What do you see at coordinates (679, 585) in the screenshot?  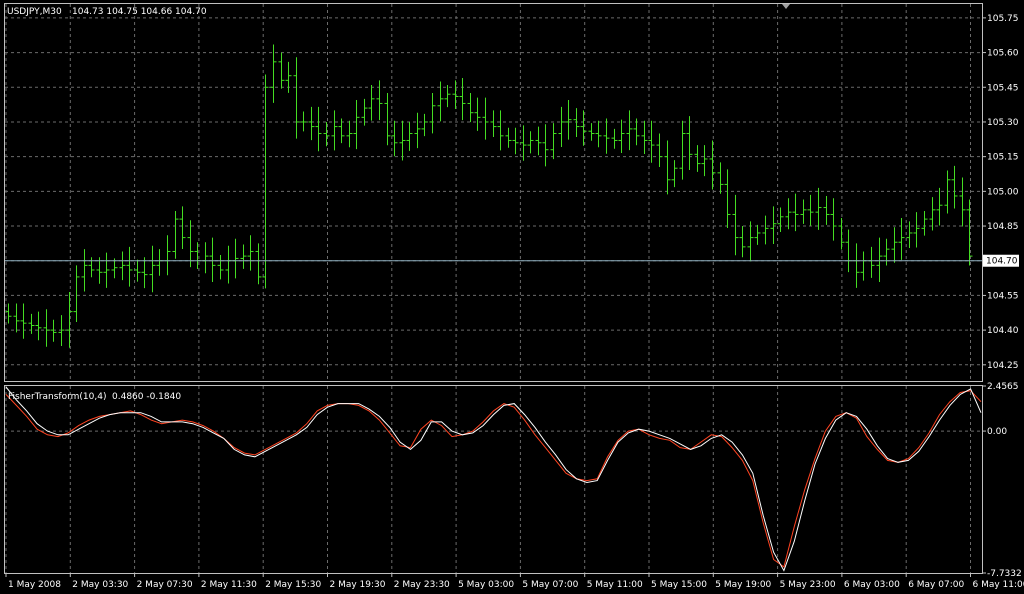 I see `time-tick-label: 5 May 15:00` at bounding box center [679, 585].